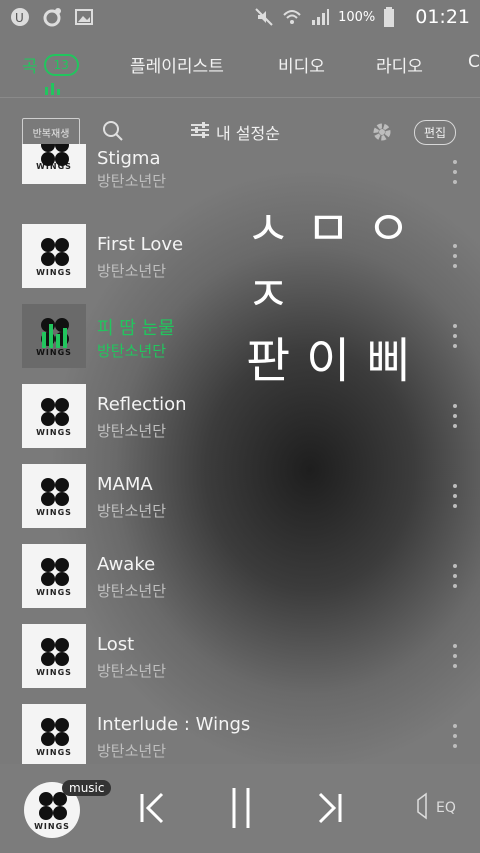 The image size is (480, 853). Describe the element at coordinates (435, 808) in the screenshot. I see `eq-button: EQ` at that location.